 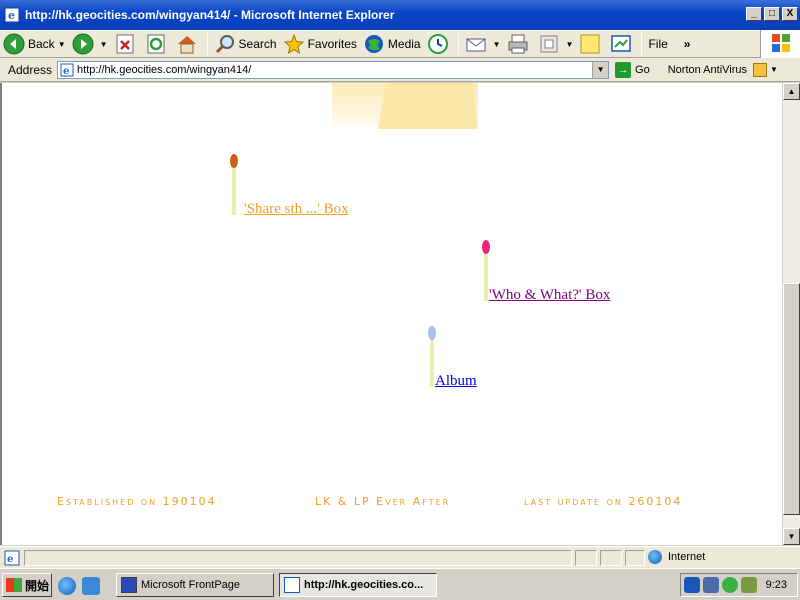 What do you see at coordinates (83, 44) in the screenshot?
I see `forward-arrow-icon` at bounding box center [83, 44].